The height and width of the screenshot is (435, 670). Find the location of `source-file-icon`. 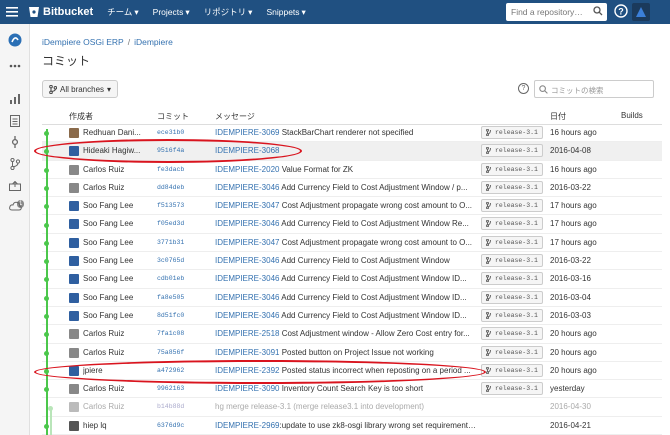

source-file-icon is located at coordinates (15, 121).